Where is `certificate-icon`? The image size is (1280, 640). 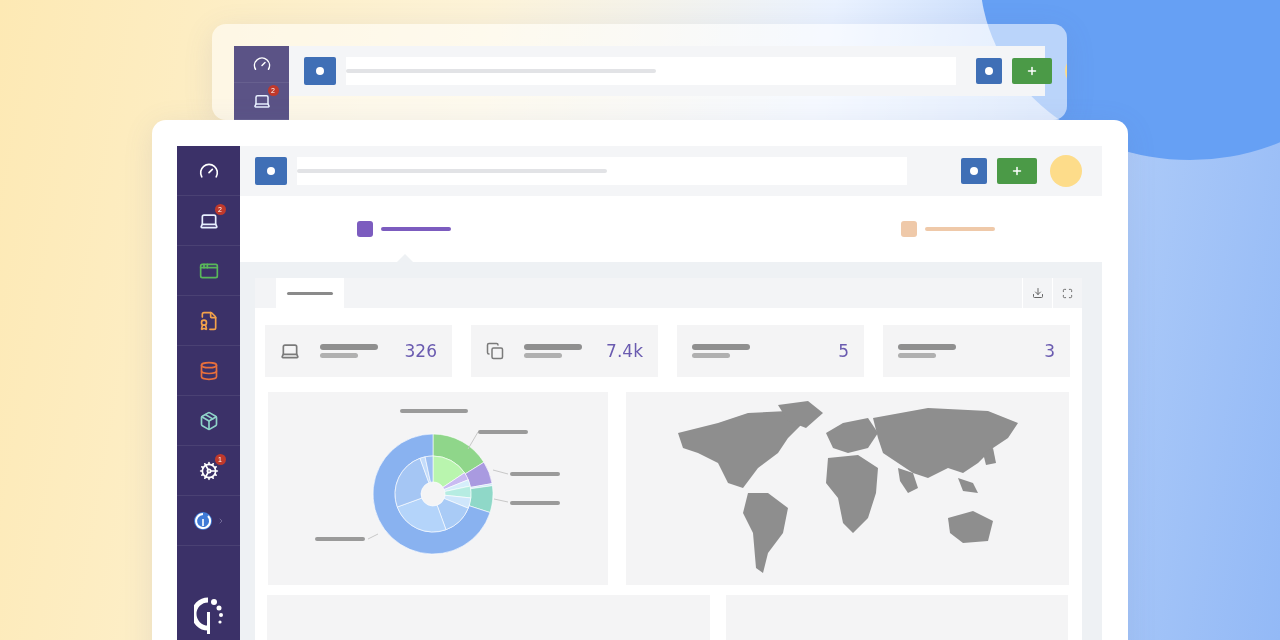 certificate-icon is located at coordinates (208, 320).